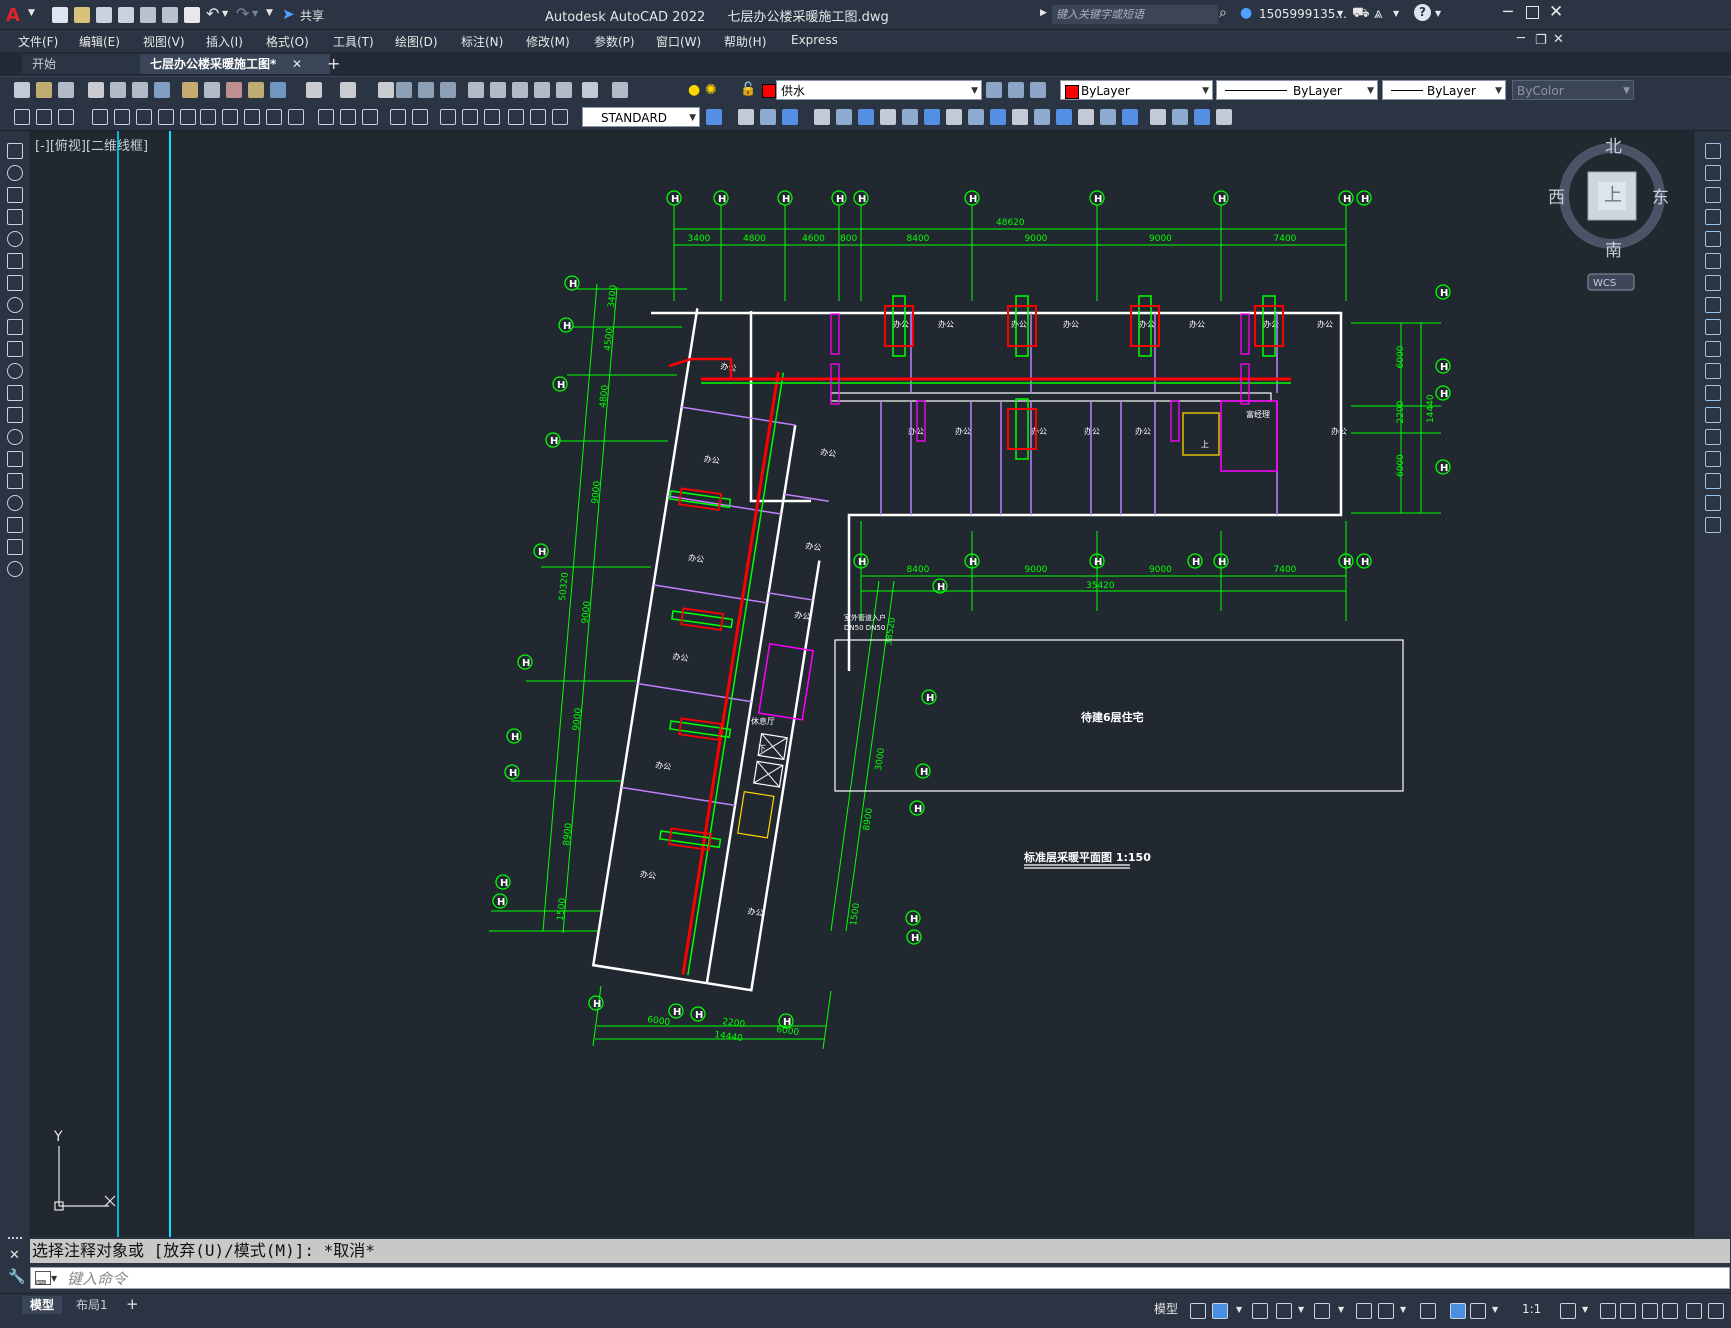 This screenshot has height=1328, width=1731. I want to click on model-space-button: 模型, so click(1166, 1309).